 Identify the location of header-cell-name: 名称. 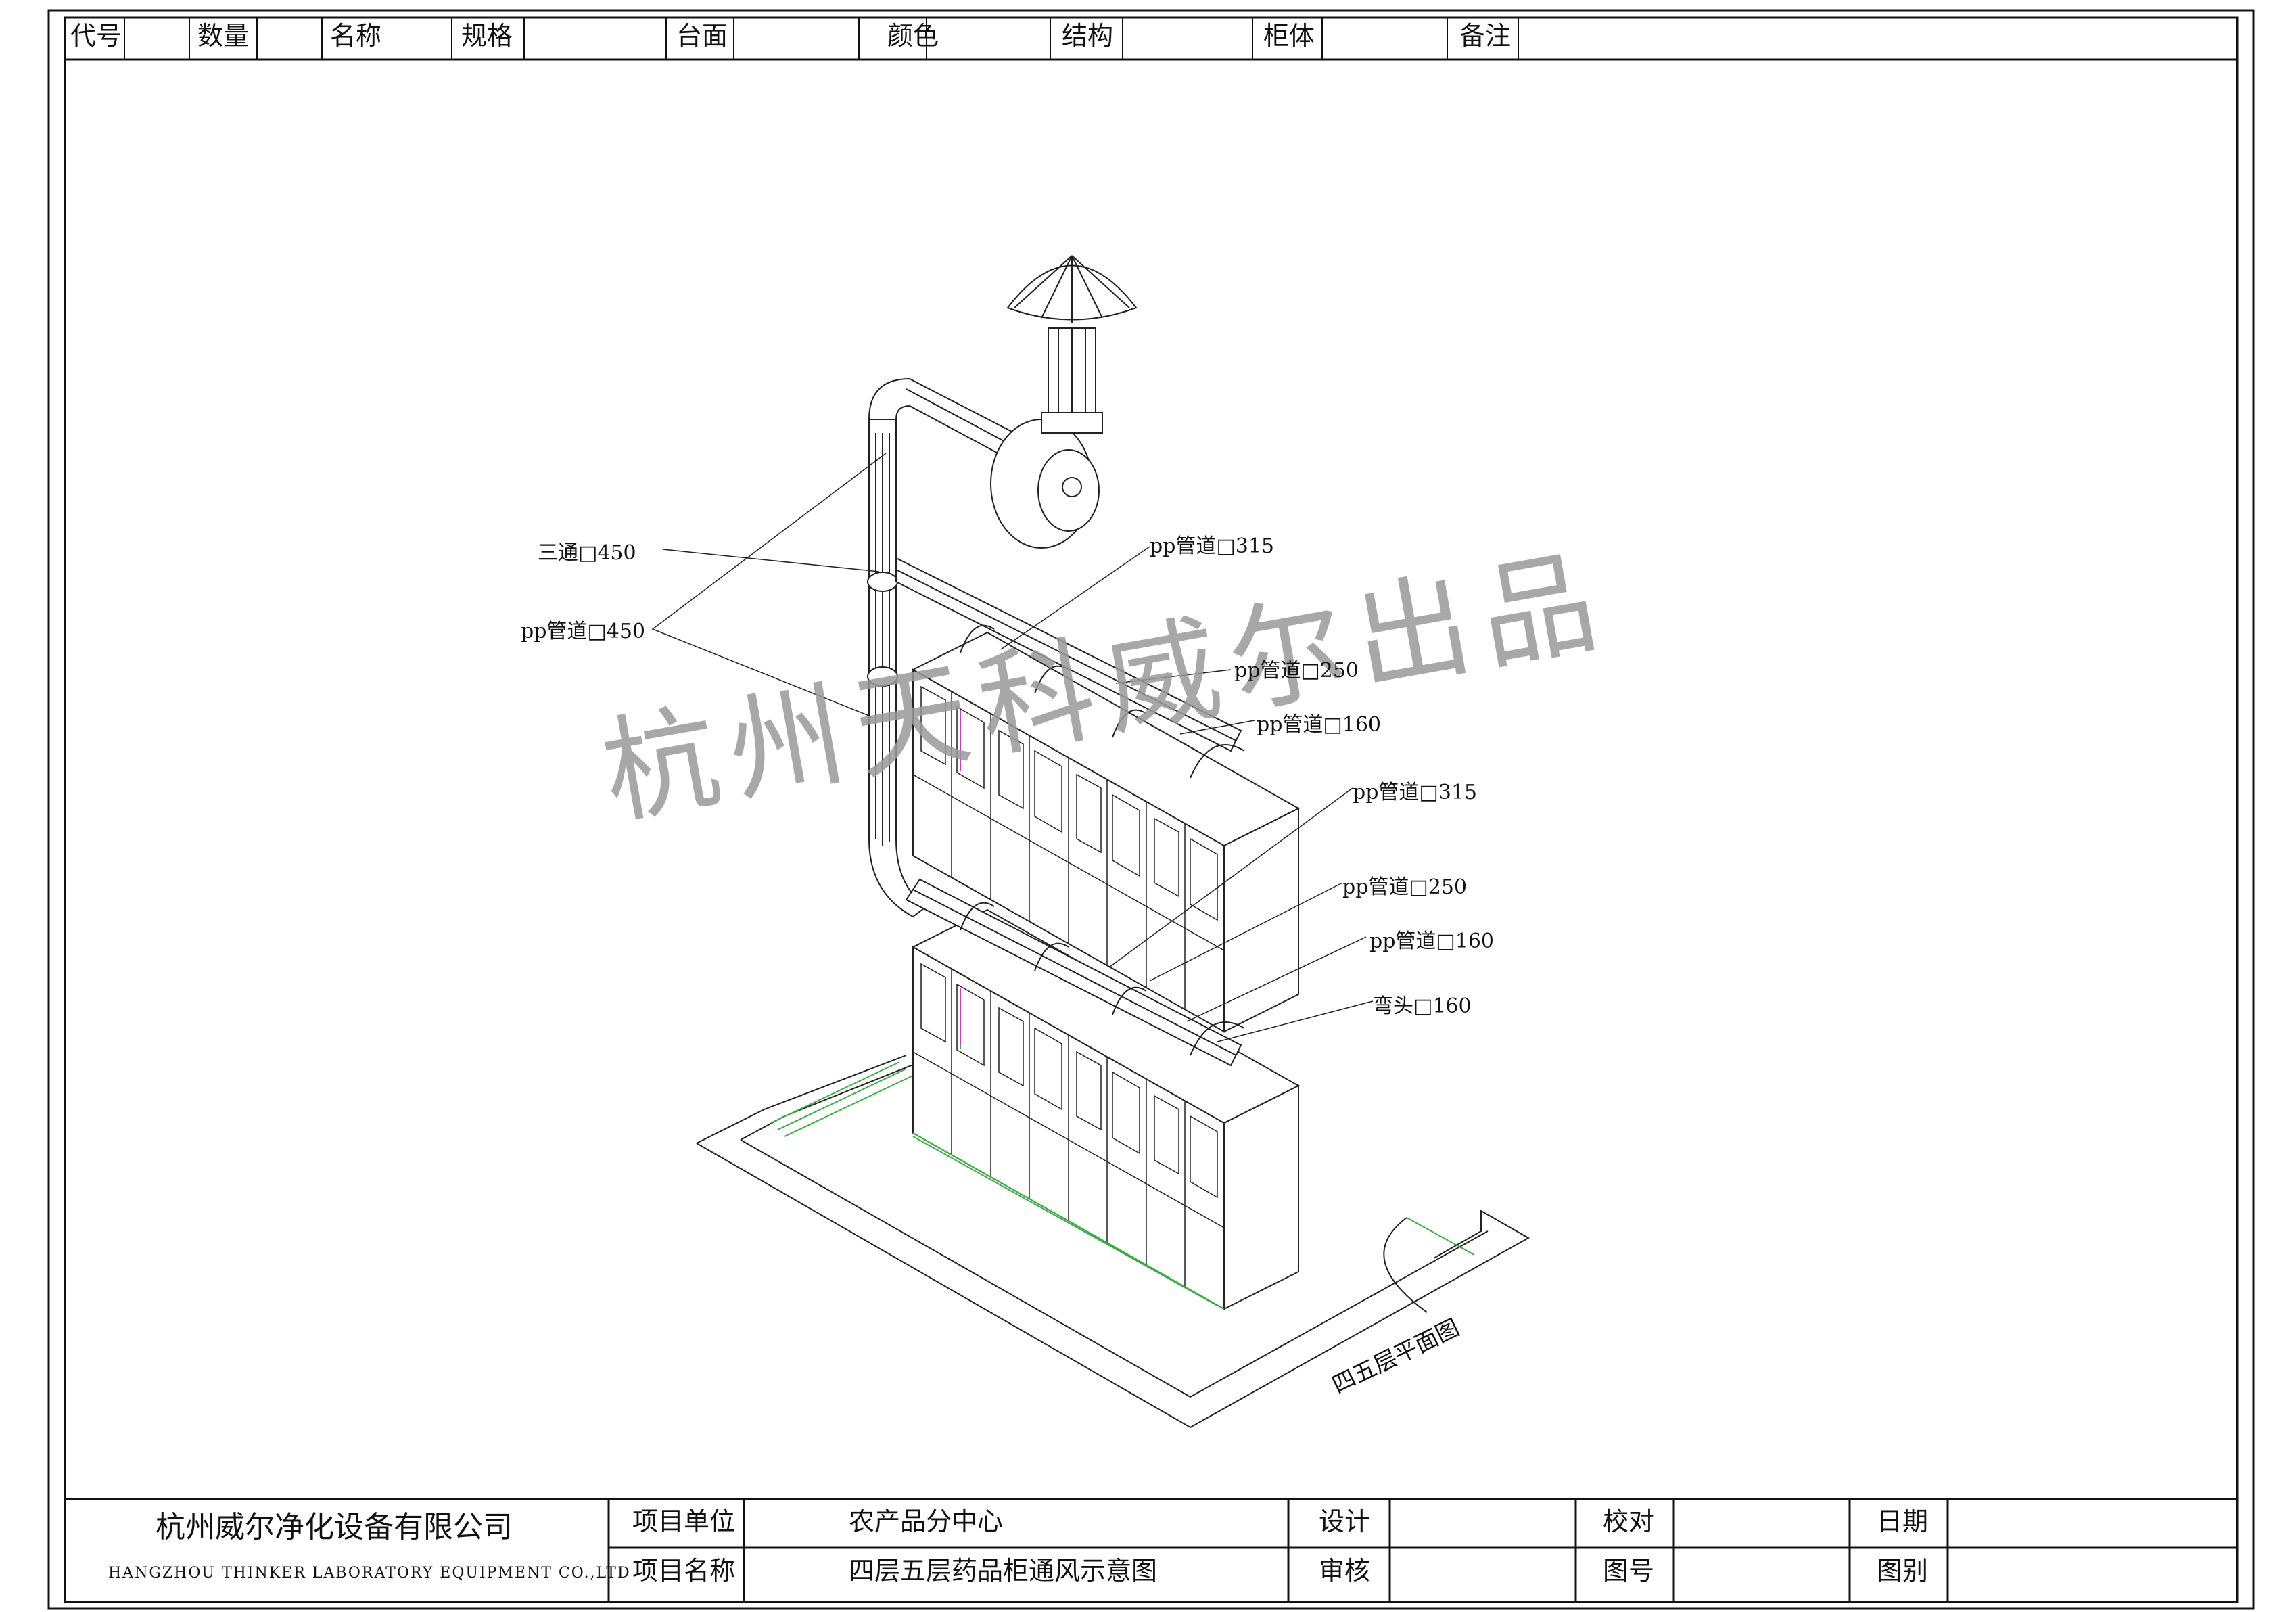
(356, 36).